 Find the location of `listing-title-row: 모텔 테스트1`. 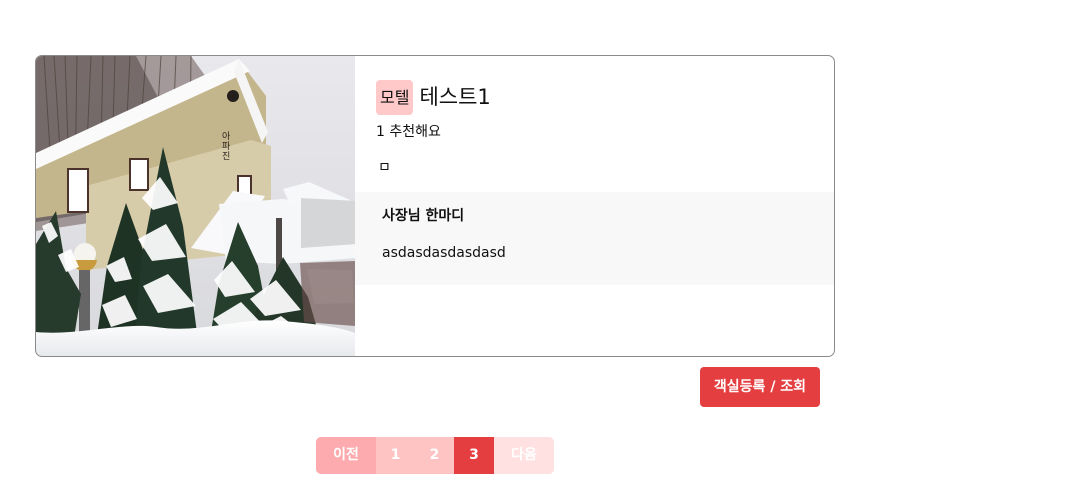

listing-title-row: 모텔 테스트1 is located at coordinates (433, 97).